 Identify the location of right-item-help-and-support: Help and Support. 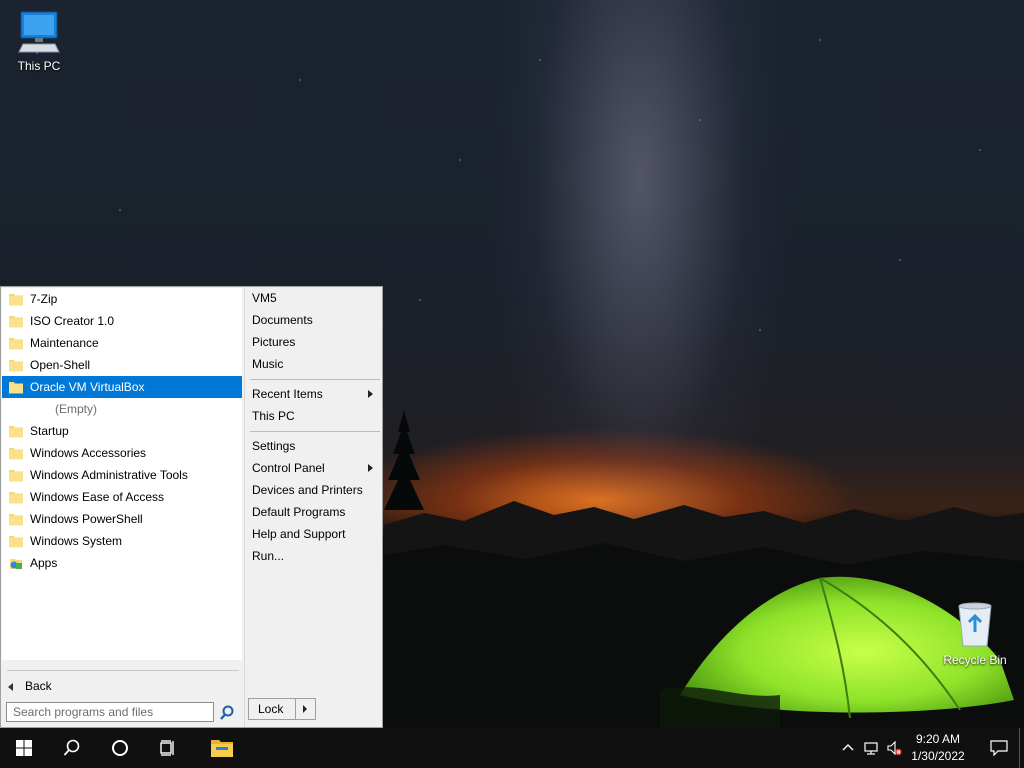
(316, 534).